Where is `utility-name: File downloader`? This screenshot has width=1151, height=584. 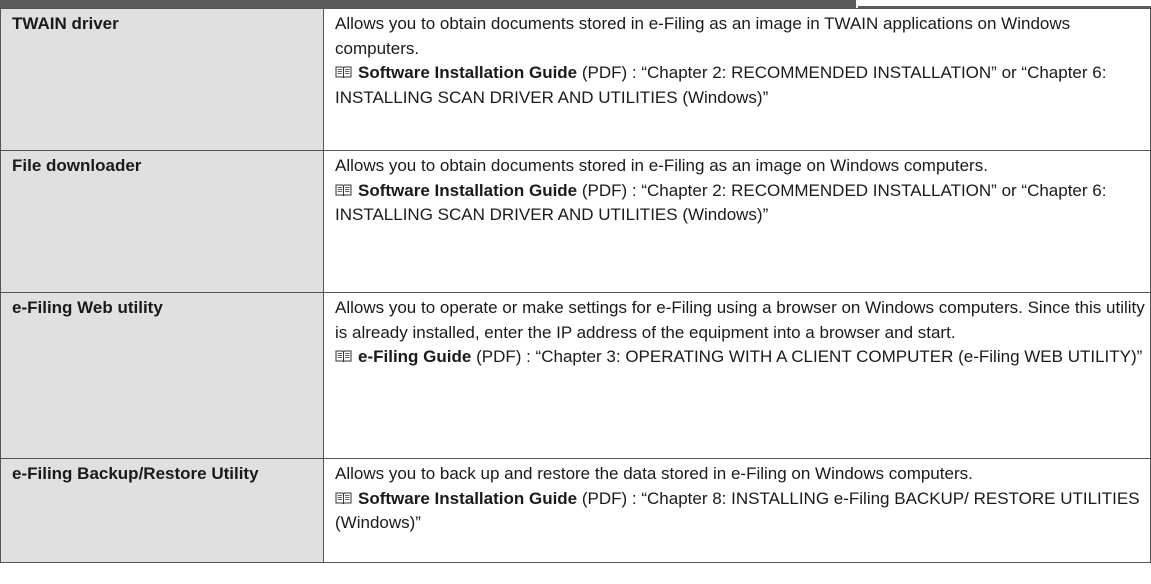 utility-name: File downloader is located at coordinates (162, 221).